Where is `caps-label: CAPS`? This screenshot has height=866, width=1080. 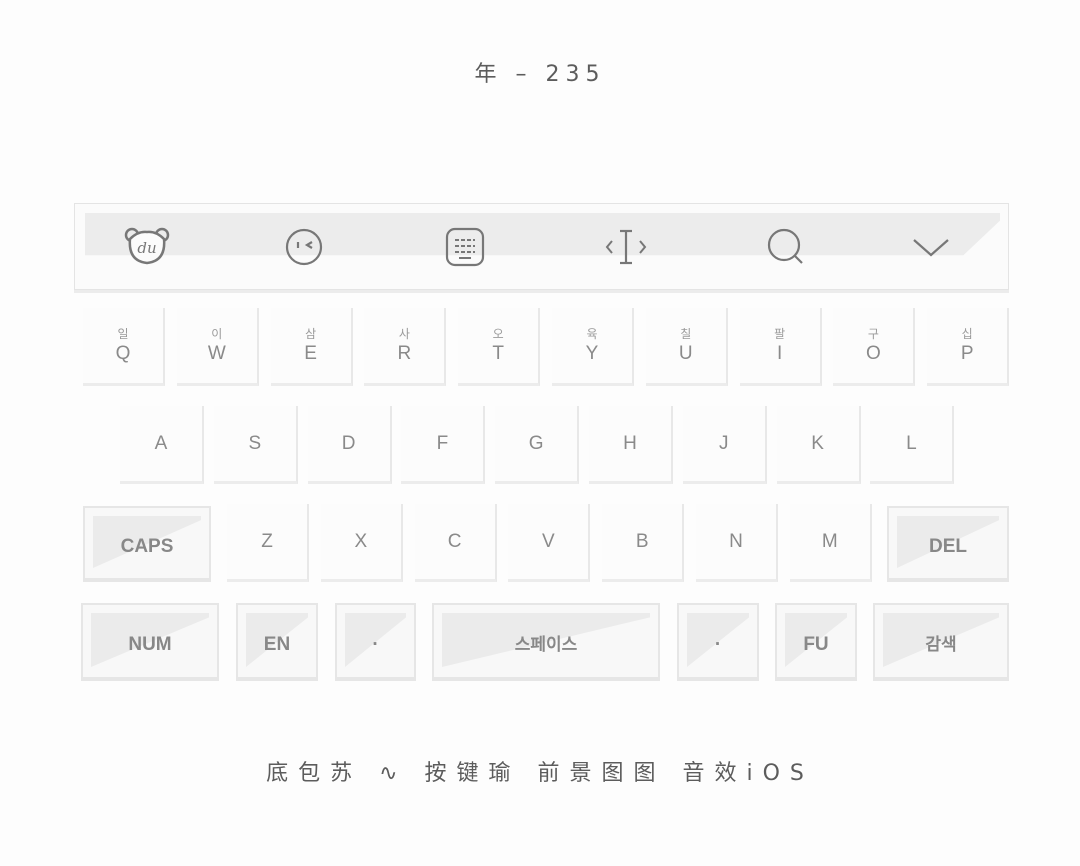 caps-label: CAPS is located at coordinates (147, 546).